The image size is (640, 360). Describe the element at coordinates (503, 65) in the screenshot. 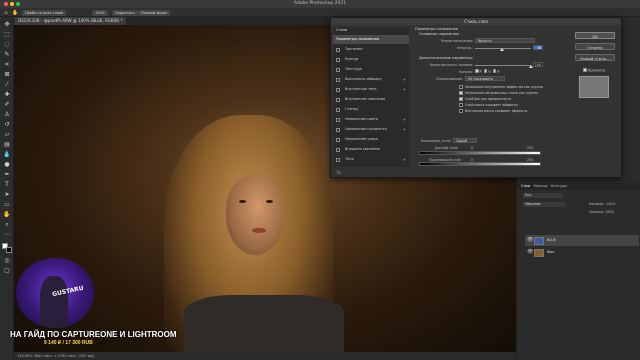

I see `fill-opacity-slider` at that location.